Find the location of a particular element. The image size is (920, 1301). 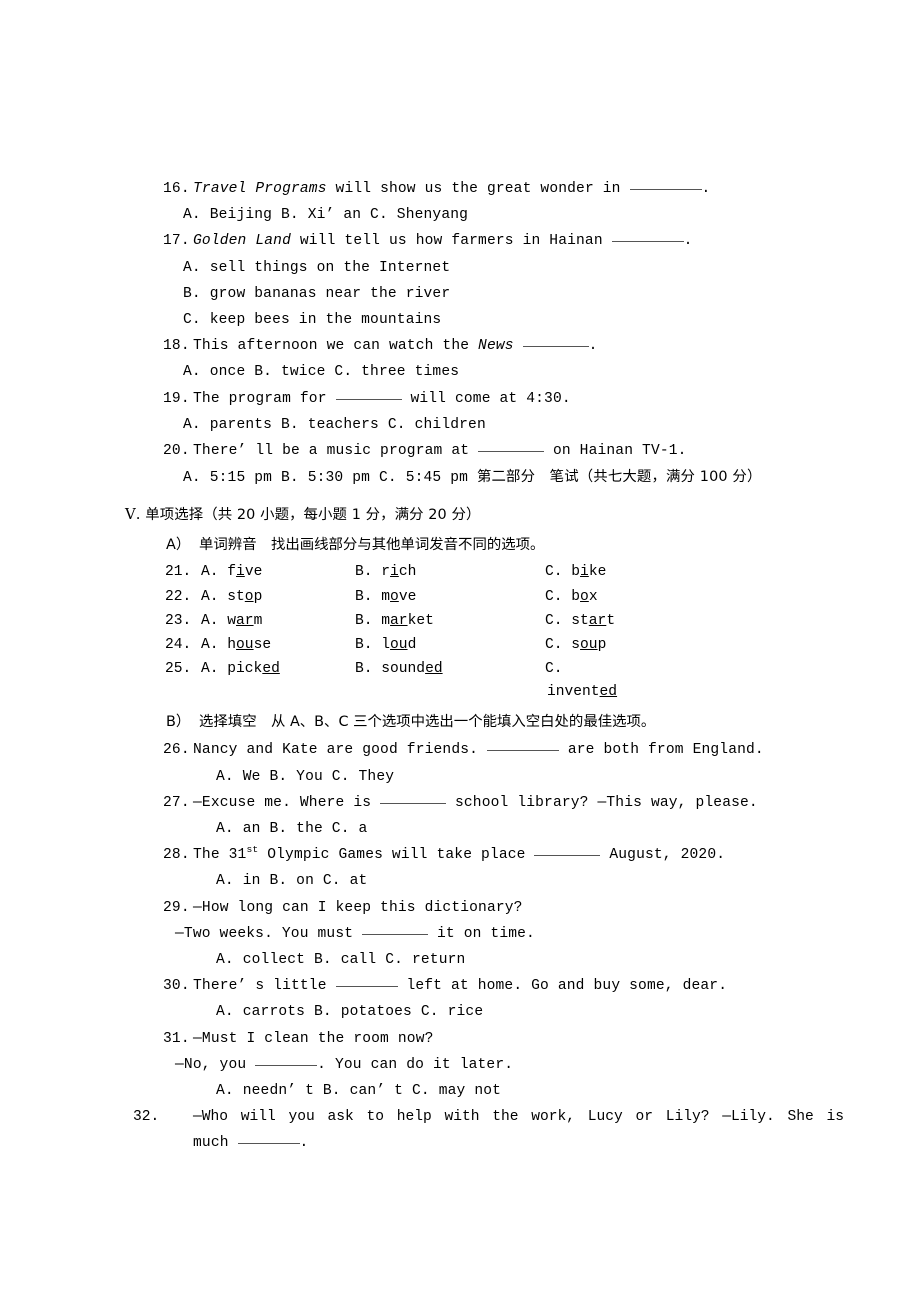

stem-end: August, 2020. is located at coordinates (663, 855).